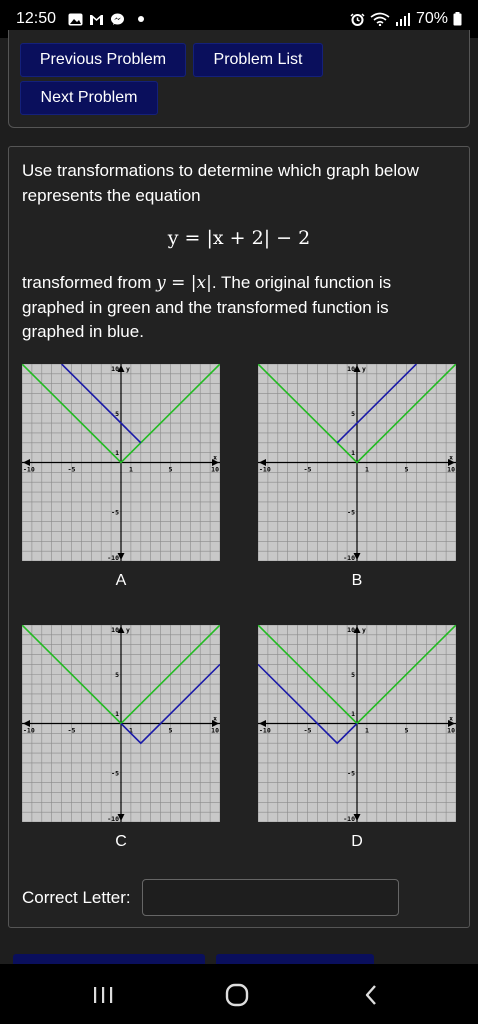  What do you see at coordinates (357, 462) in the screenshot?
I see `graph-b: -10 -5 1 5 10 10 5 1 -5 -10 x y` at bounding box center [357, 462].